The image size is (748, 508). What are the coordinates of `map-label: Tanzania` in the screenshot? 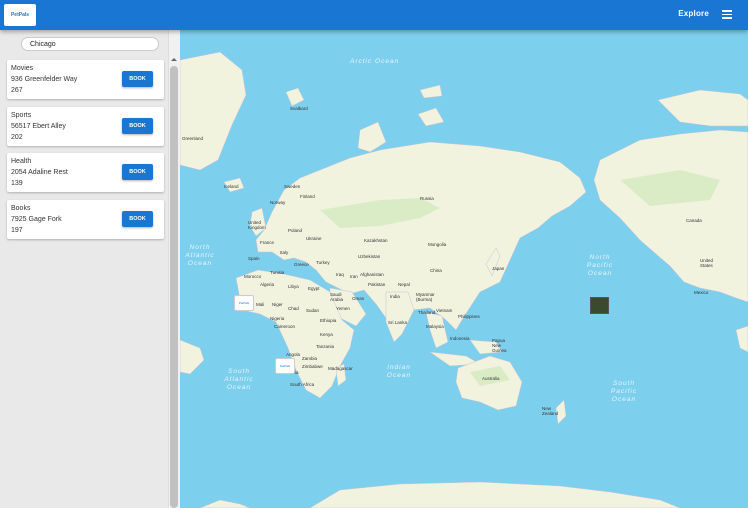 It's located at (325, 346).